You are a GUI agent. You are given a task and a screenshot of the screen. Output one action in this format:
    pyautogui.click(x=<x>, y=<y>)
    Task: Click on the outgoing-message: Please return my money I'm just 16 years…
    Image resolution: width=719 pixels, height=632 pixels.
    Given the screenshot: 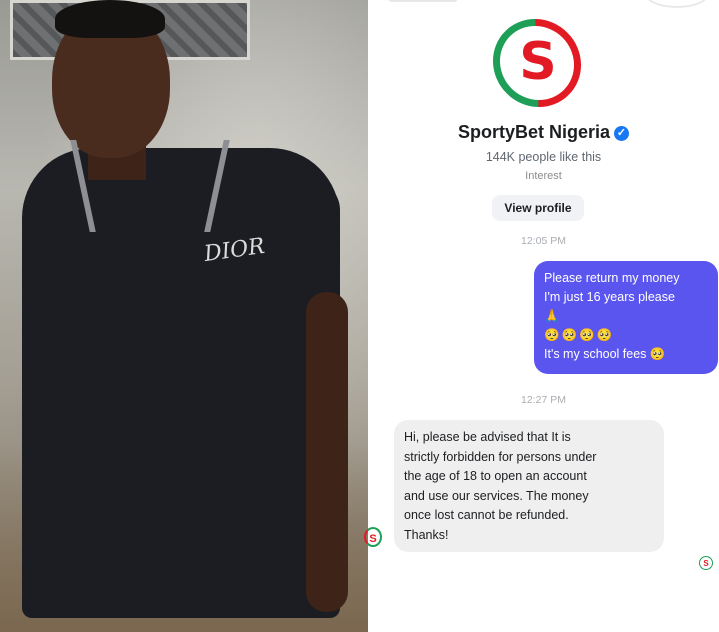 What is the action you would take?
    pyautogui.click(x=626, y=317)
    